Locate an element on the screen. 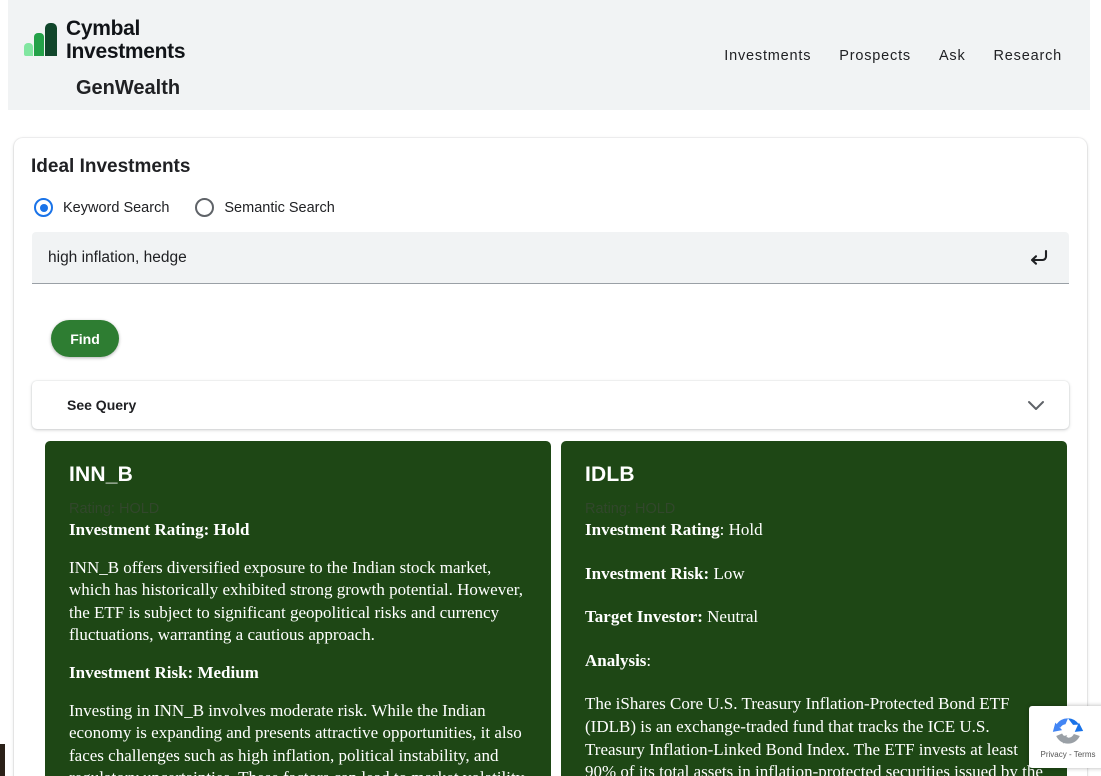 This screenshot has height=776, width=1101. radio-label-semantic-search: Semantic Search is located at coordinates (279, 208).